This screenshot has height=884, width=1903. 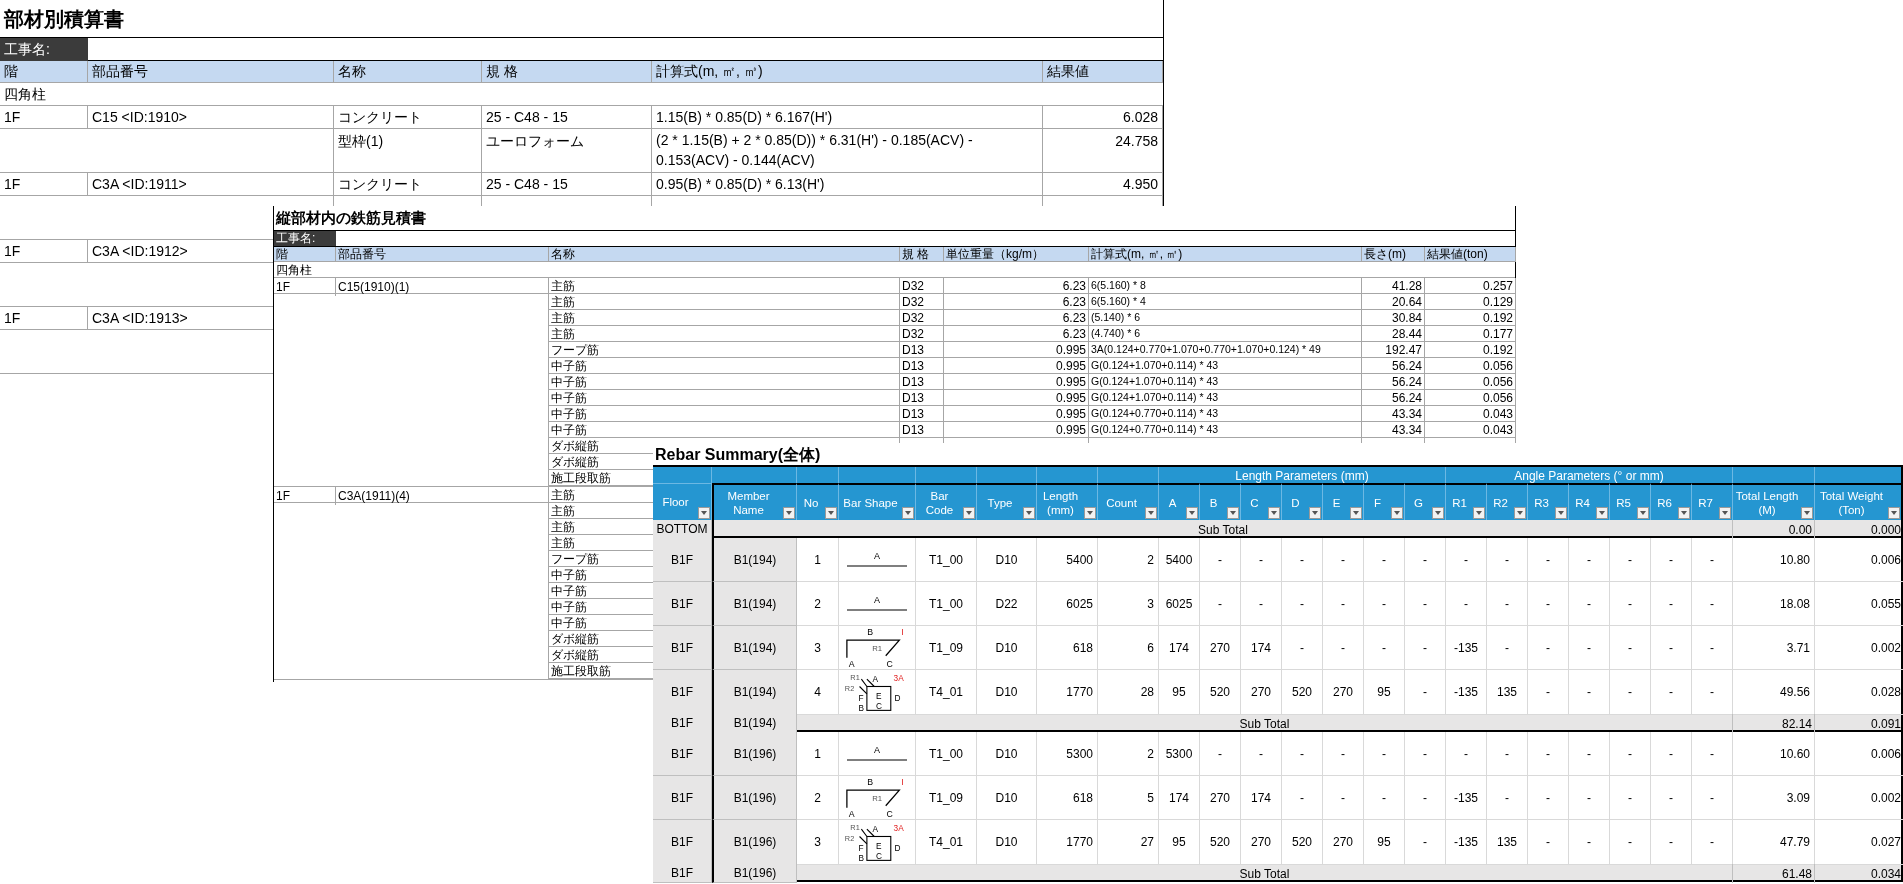 I want to click on table-cell: 43.34, so click(x=1393, y=414).